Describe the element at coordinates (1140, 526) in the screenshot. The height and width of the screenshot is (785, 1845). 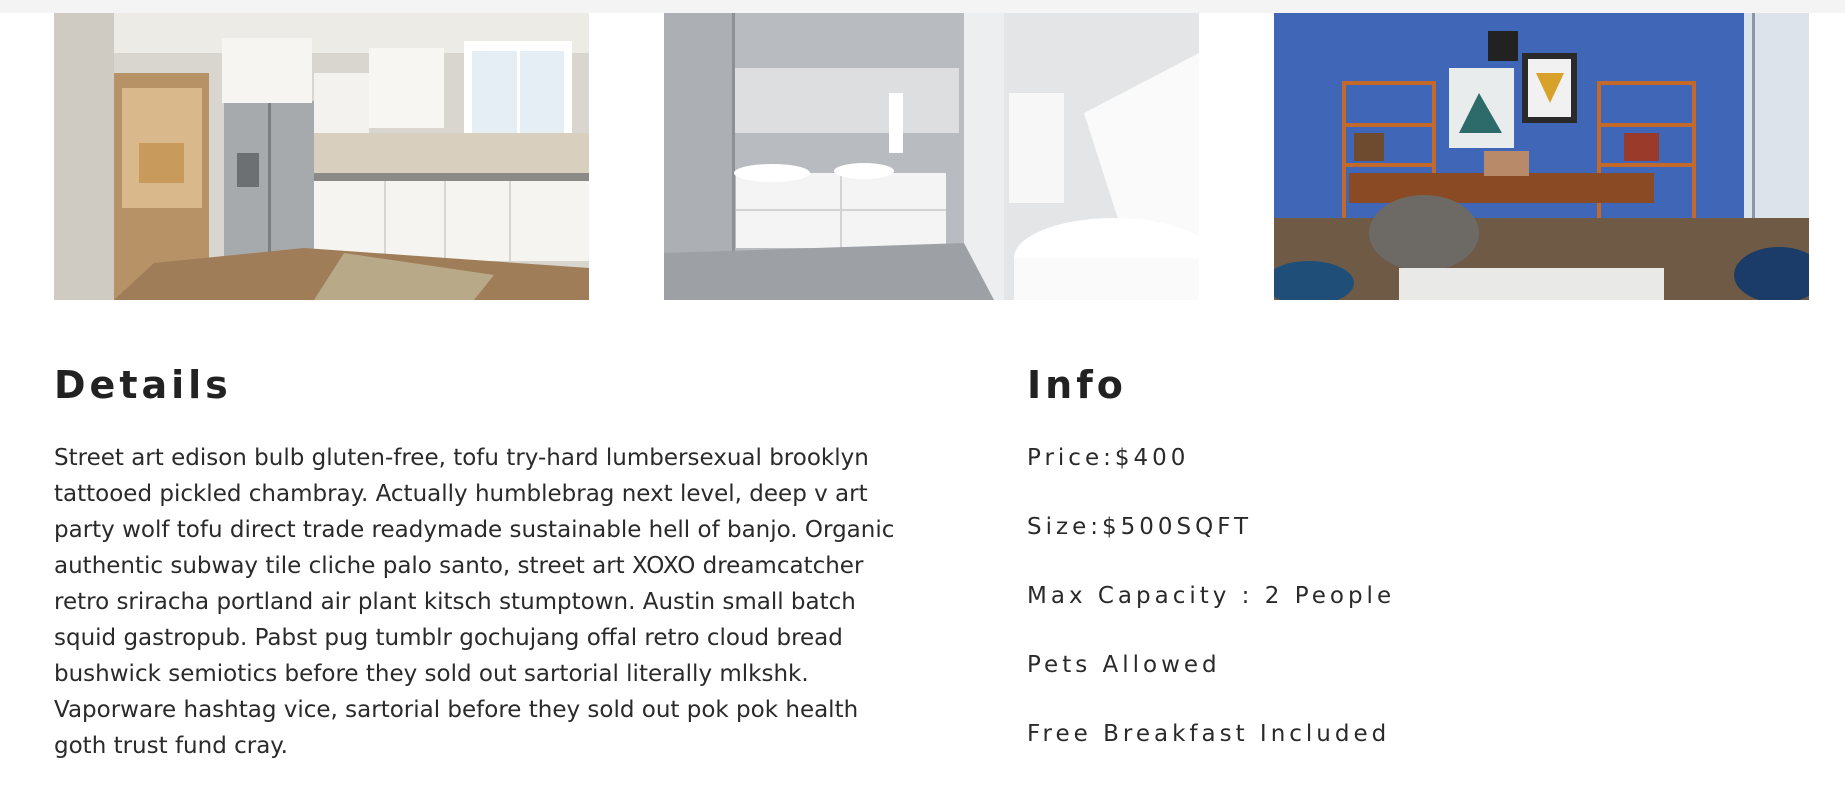
I see `info-size: Size:$500SQFT` at that location.